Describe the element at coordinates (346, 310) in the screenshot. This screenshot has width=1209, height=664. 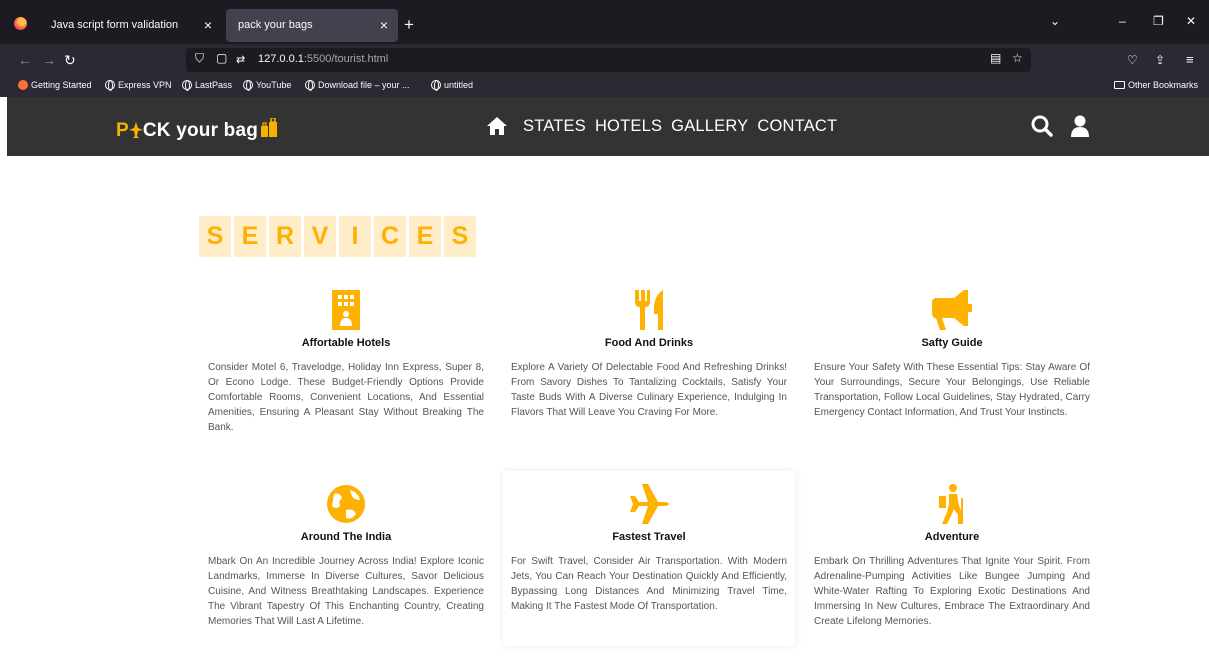
I see `hotel-icon` at that location.